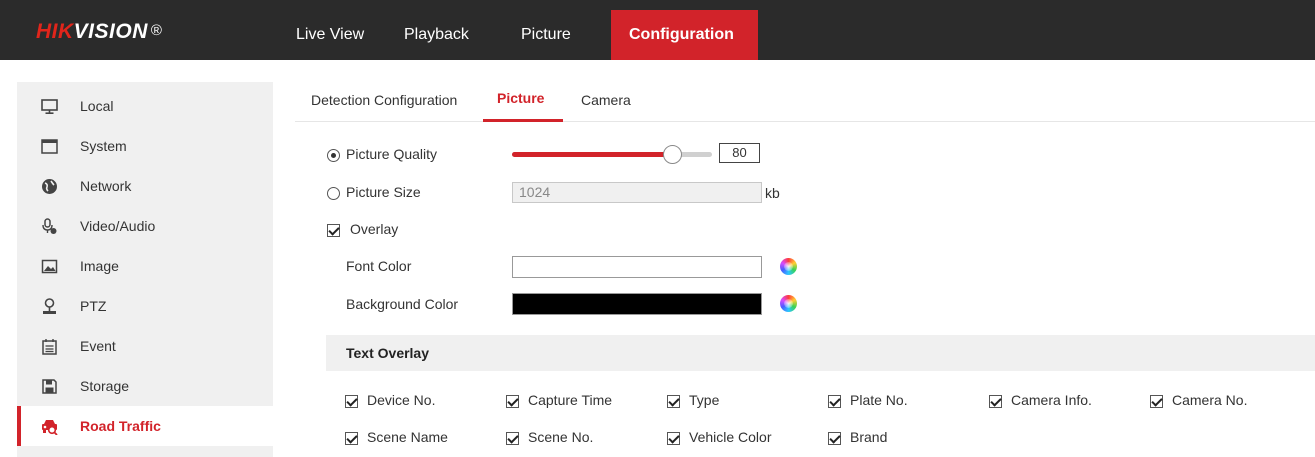 Image resolution: width=1315 pixels, height=457 pixels. Describe the element at coordinates (49, 146) in the screenshot. I see `window-icon` at that location.